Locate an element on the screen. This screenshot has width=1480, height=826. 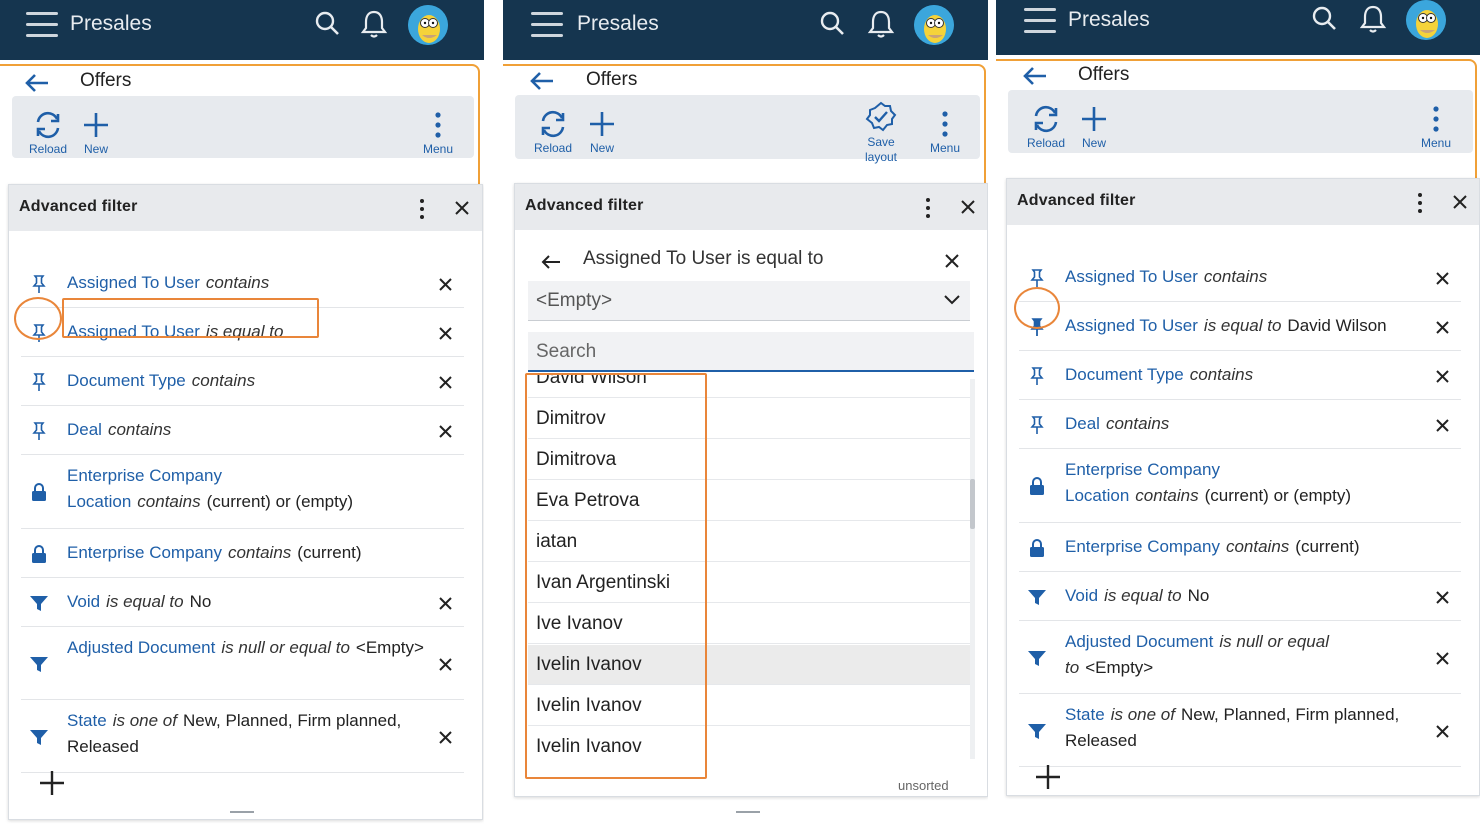
value-select: <Empty> is located at coordinates (749, 301).